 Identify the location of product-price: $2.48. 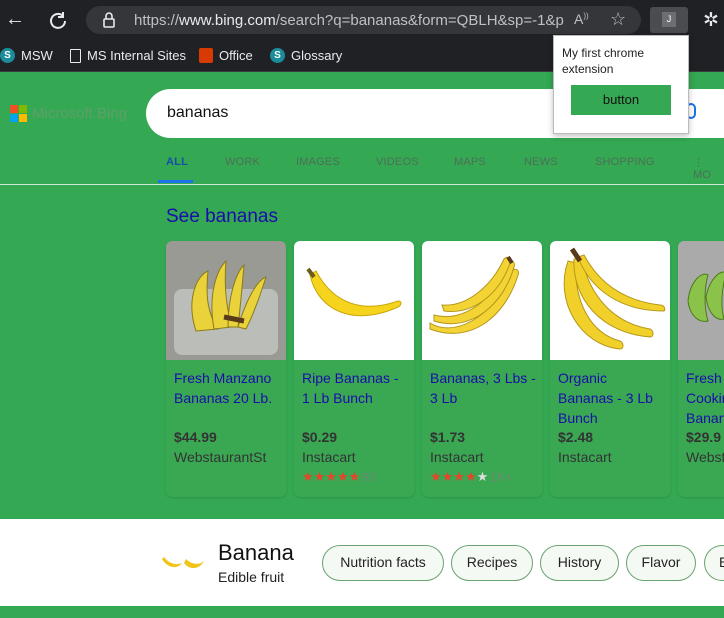
(576, 437).